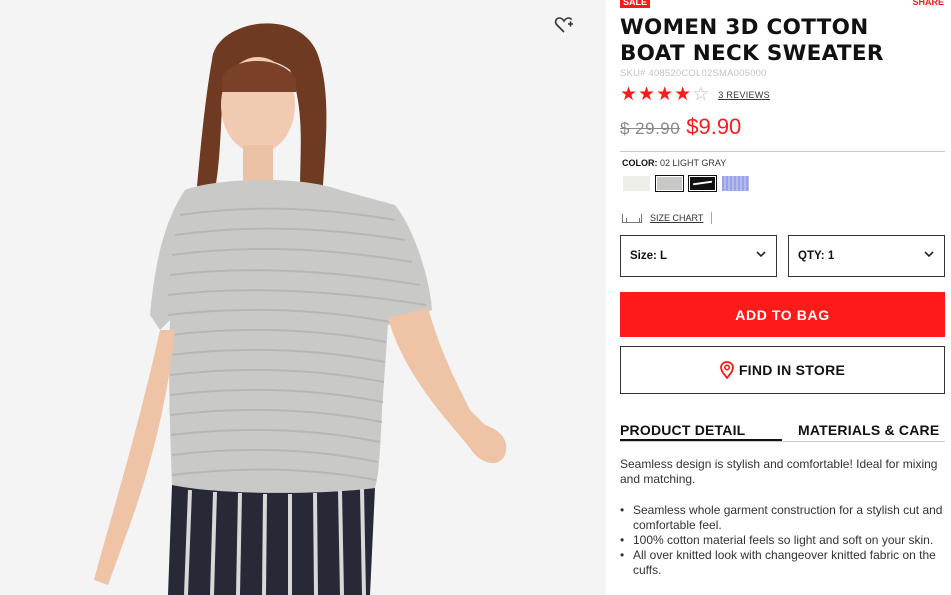 The height and width of the screenshot is (595, 951). I want to click on swatch-black-stripe, so click(702, 183).